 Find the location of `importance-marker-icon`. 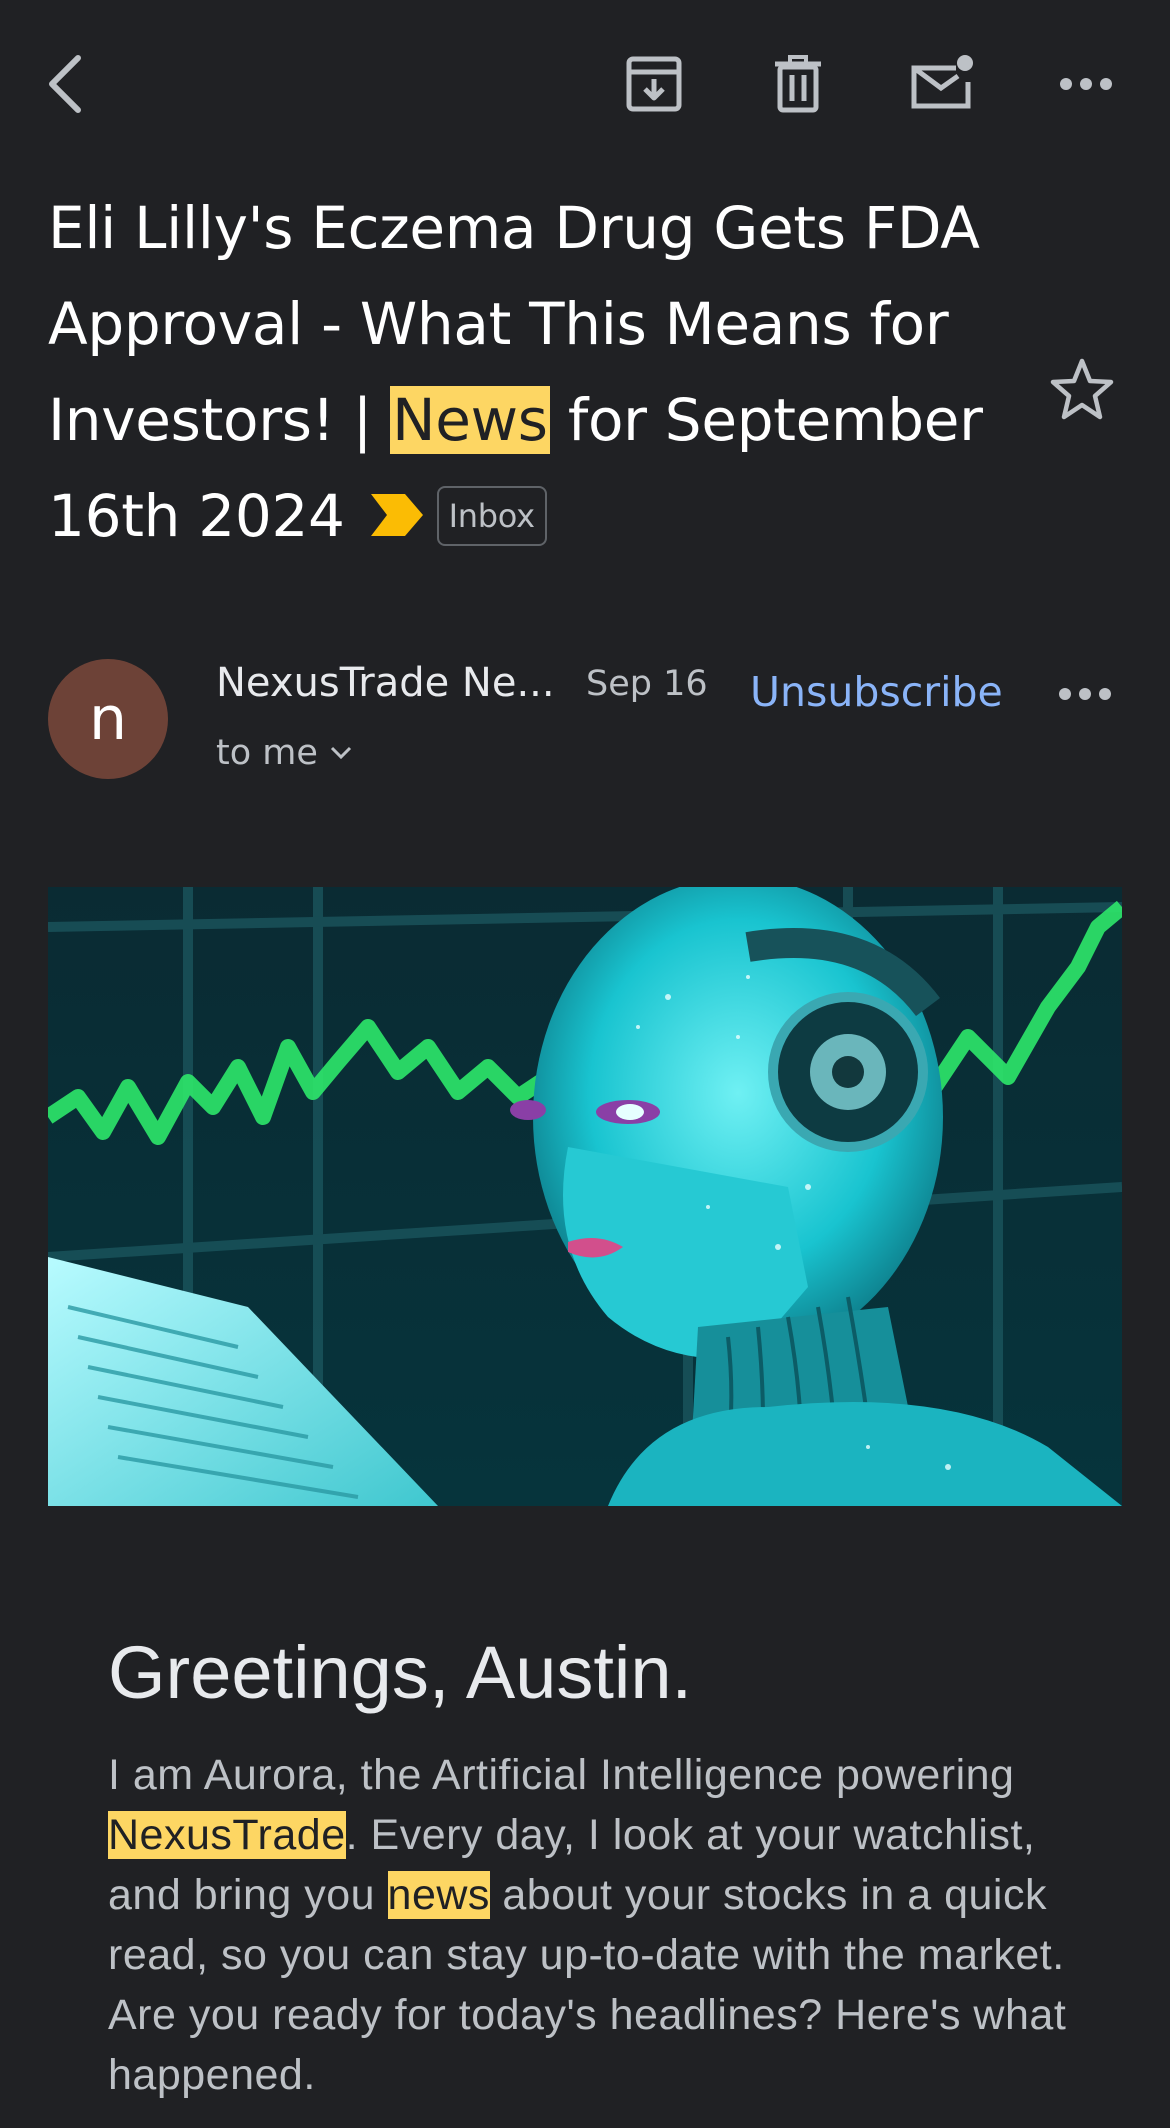

importance-marker-icon is located at coordinates (396, 516).